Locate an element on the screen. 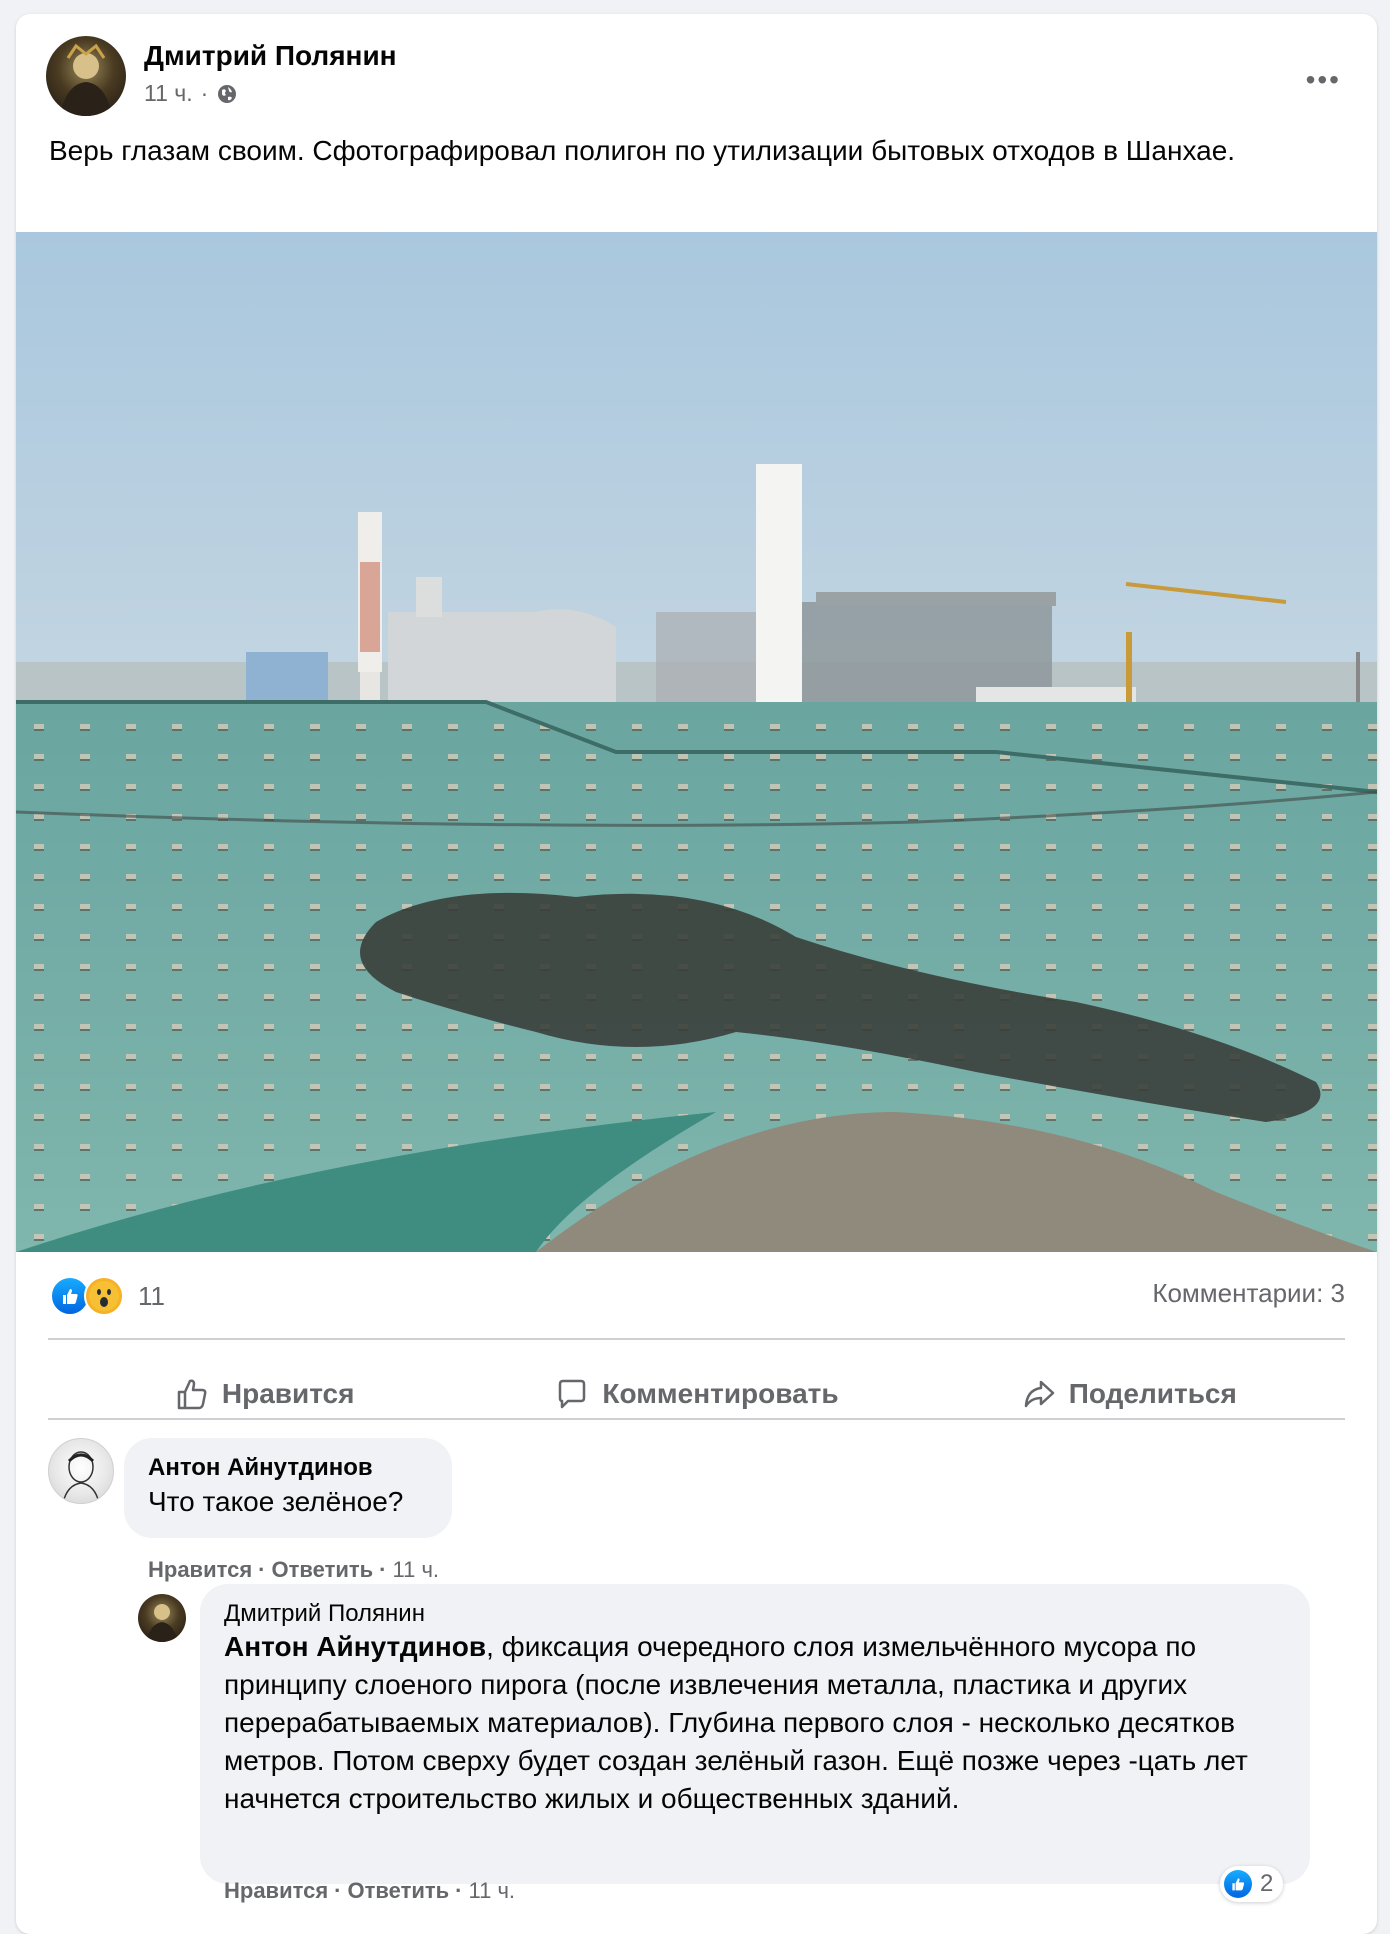 The height and width of the screenshot is (1934, 1390). reactions-summary: 11 is located at coordinates (107, 1296).